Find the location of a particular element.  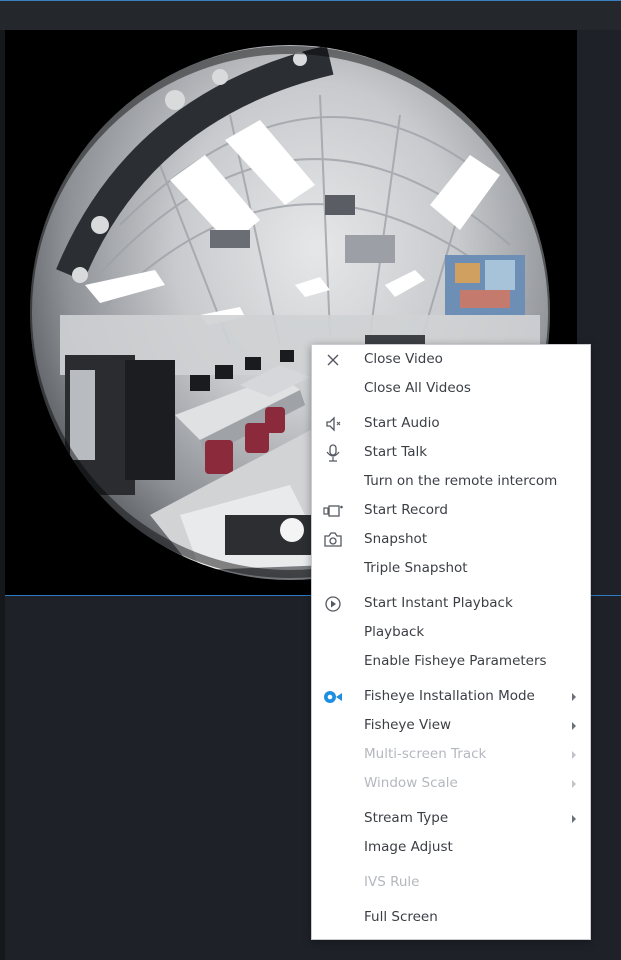

menu-item-stream-type: Stream Type is located at coordinates (451, 819).